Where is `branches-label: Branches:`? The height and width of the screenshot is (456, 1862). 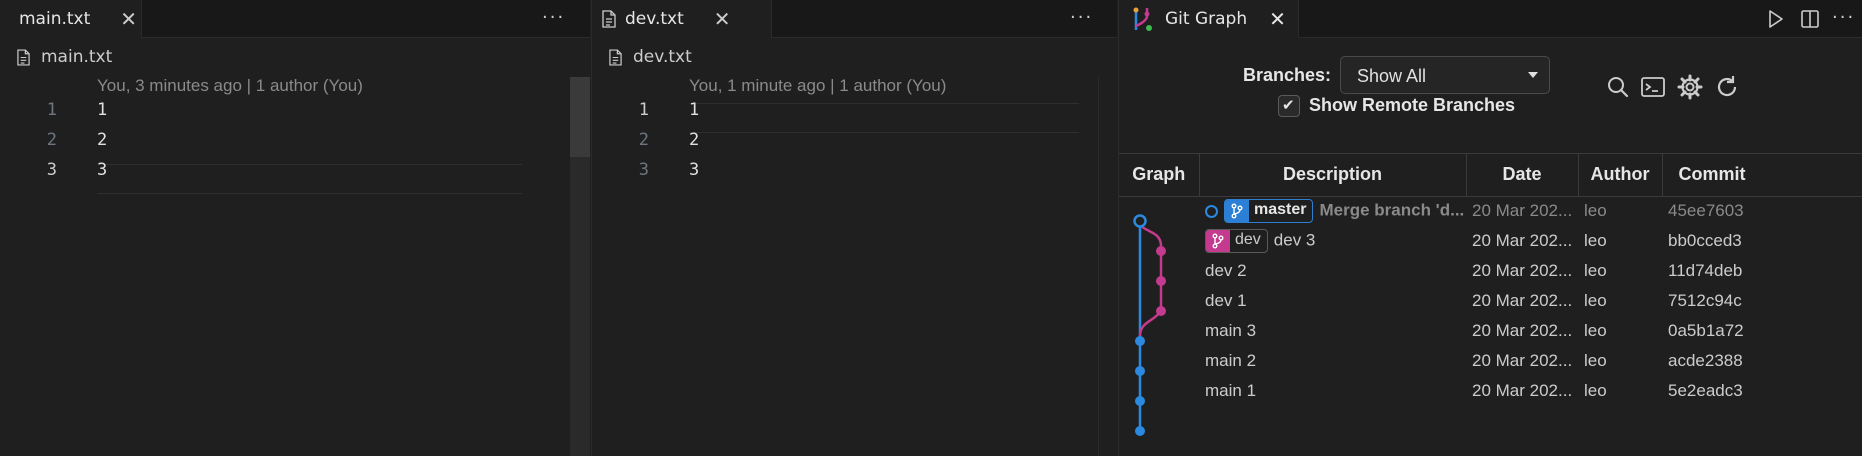
branches-label: Branches: is located at coordinates (1287, 75).